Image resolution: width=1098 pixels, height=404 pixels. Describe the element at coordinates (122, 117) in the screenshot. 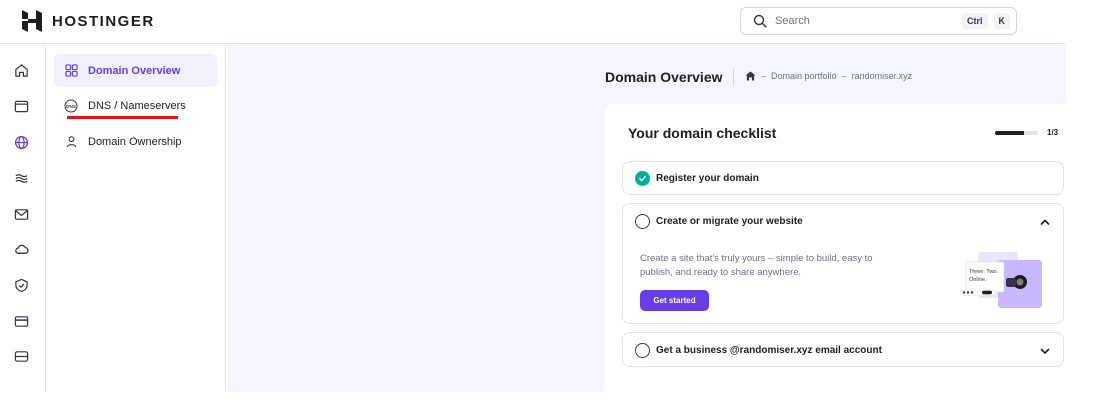

I see `highlight-underline` at that location.